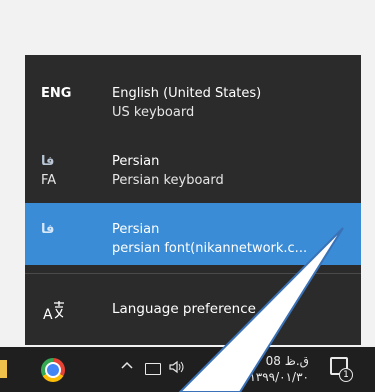  I want to click on chrome-icon, so click(53, 370).